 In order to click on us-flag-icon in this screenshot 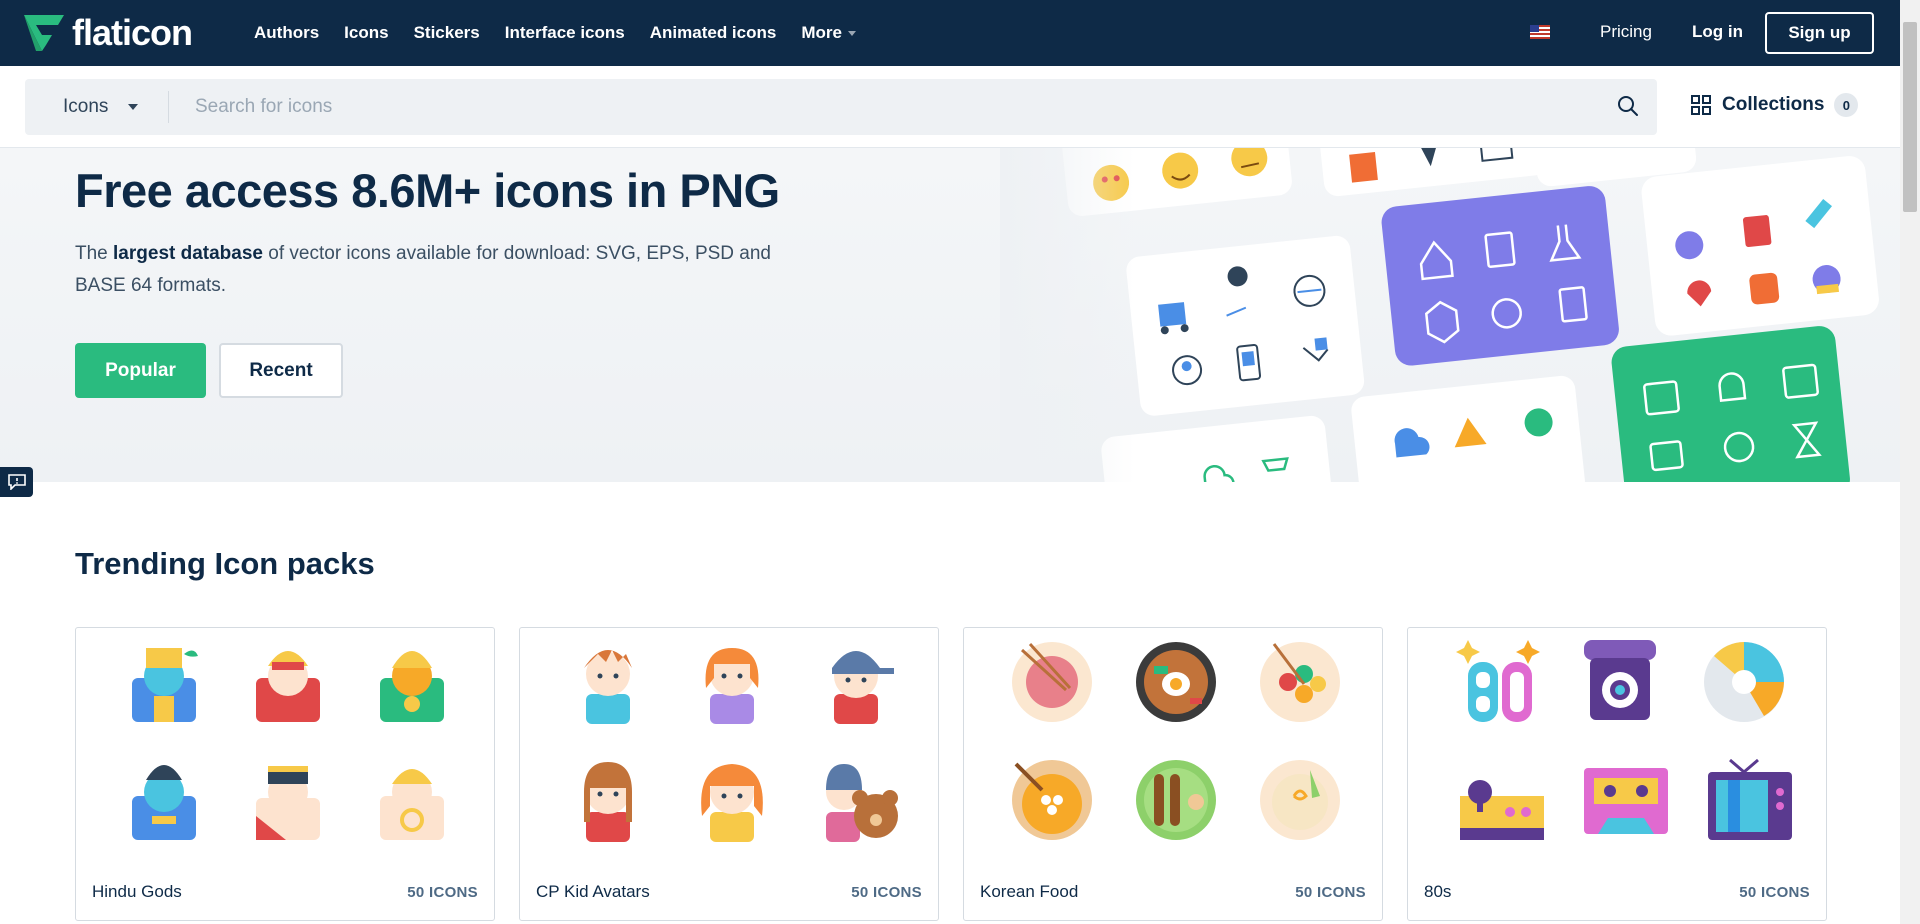, I will do `click(1540, 32)`.